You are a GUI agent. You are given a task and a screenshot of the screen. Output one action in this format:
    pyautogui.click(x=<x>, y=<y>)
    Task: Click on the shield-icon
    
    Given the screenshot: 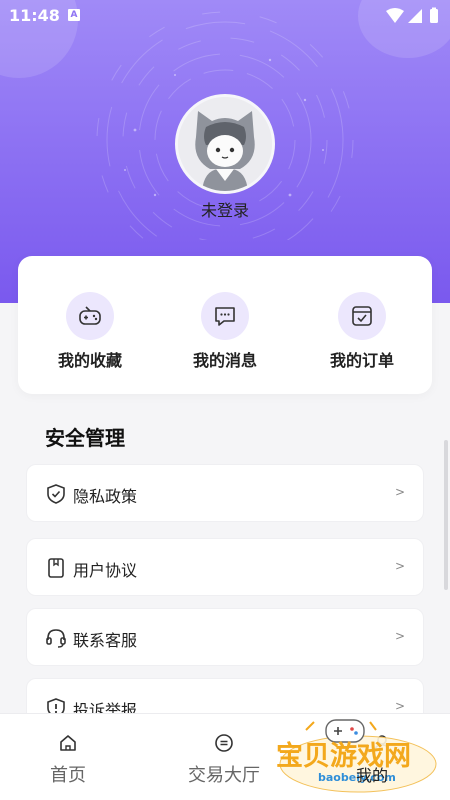 What is the action you would take?
    pyautogui.click(x=56, y=494)
    